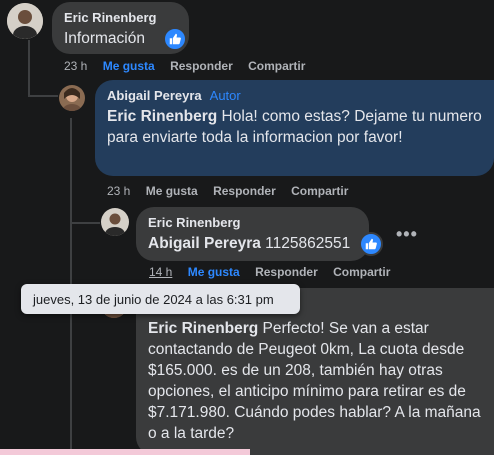 The height and width of the screenshot is (455, 494). I want to click on comment-header: Abigail Pereyra Autor, so click(294, 95).